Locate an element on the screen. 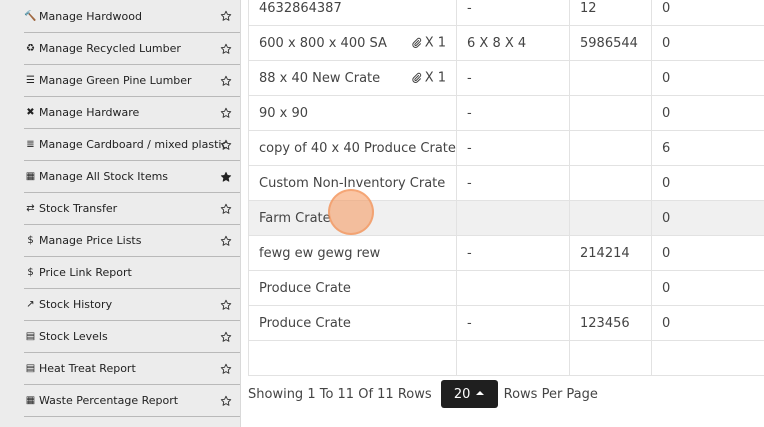  shuffle-icon: ⇄ is located at coordinates (30, 208).